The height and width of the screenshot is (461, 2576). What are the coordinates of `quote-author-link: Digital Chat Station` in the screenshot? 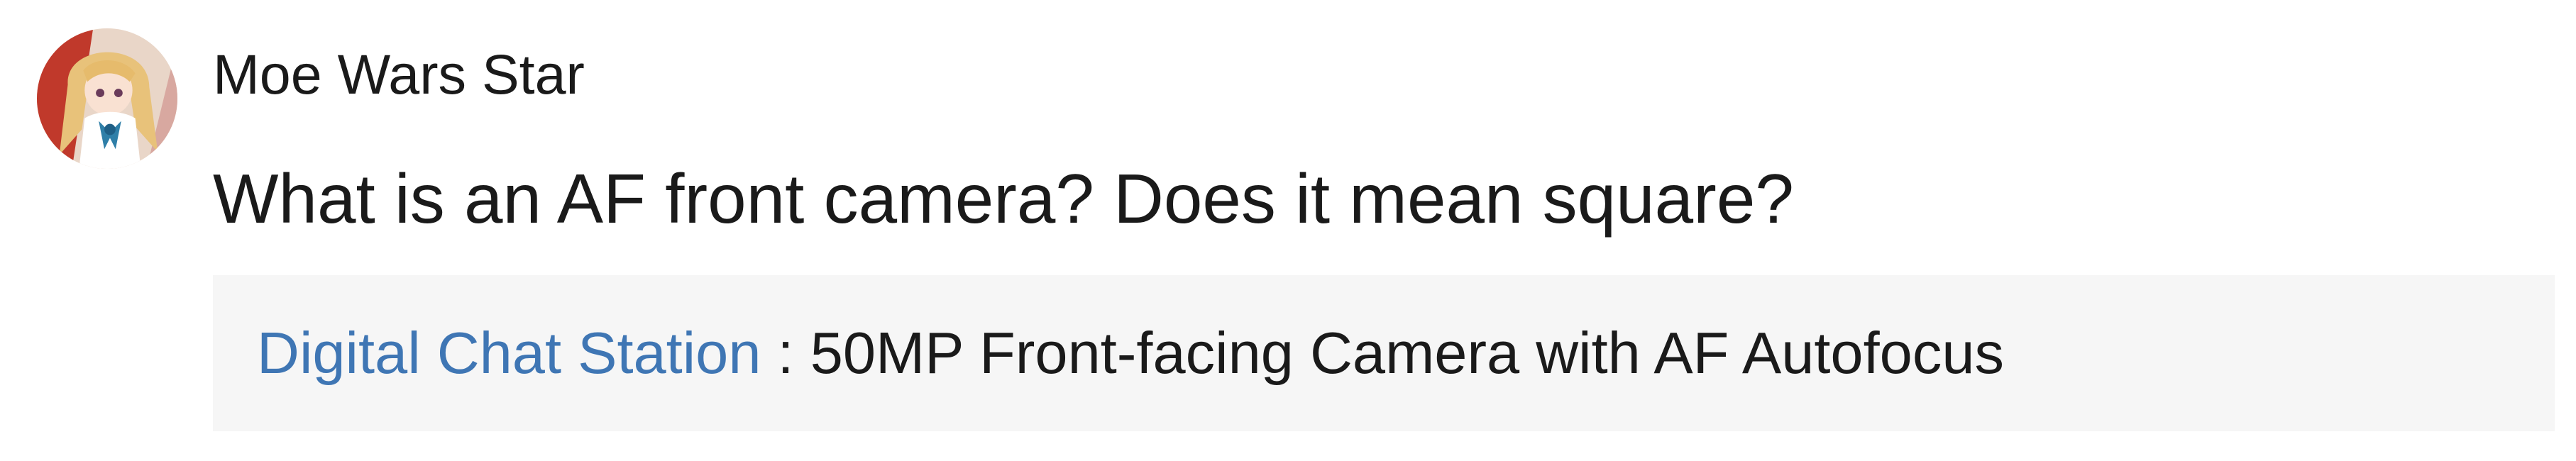 It's located at (509, 353).